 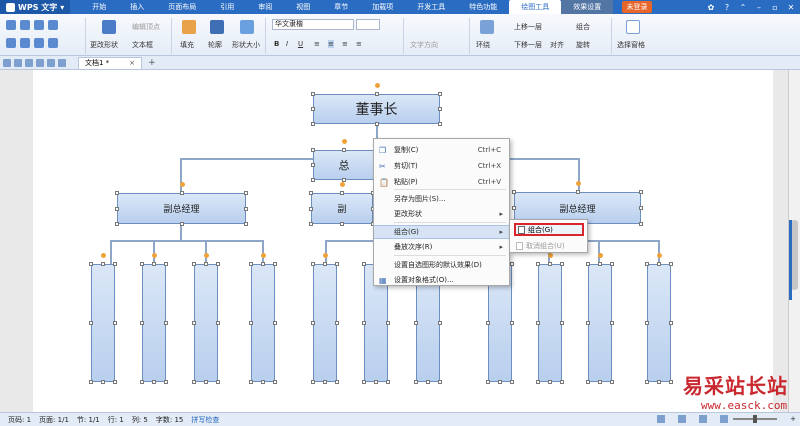 What do you see at coordinates (53, 25) in the screenshot?
I see `curve-shape-icon` at bounding box center [53, 25].